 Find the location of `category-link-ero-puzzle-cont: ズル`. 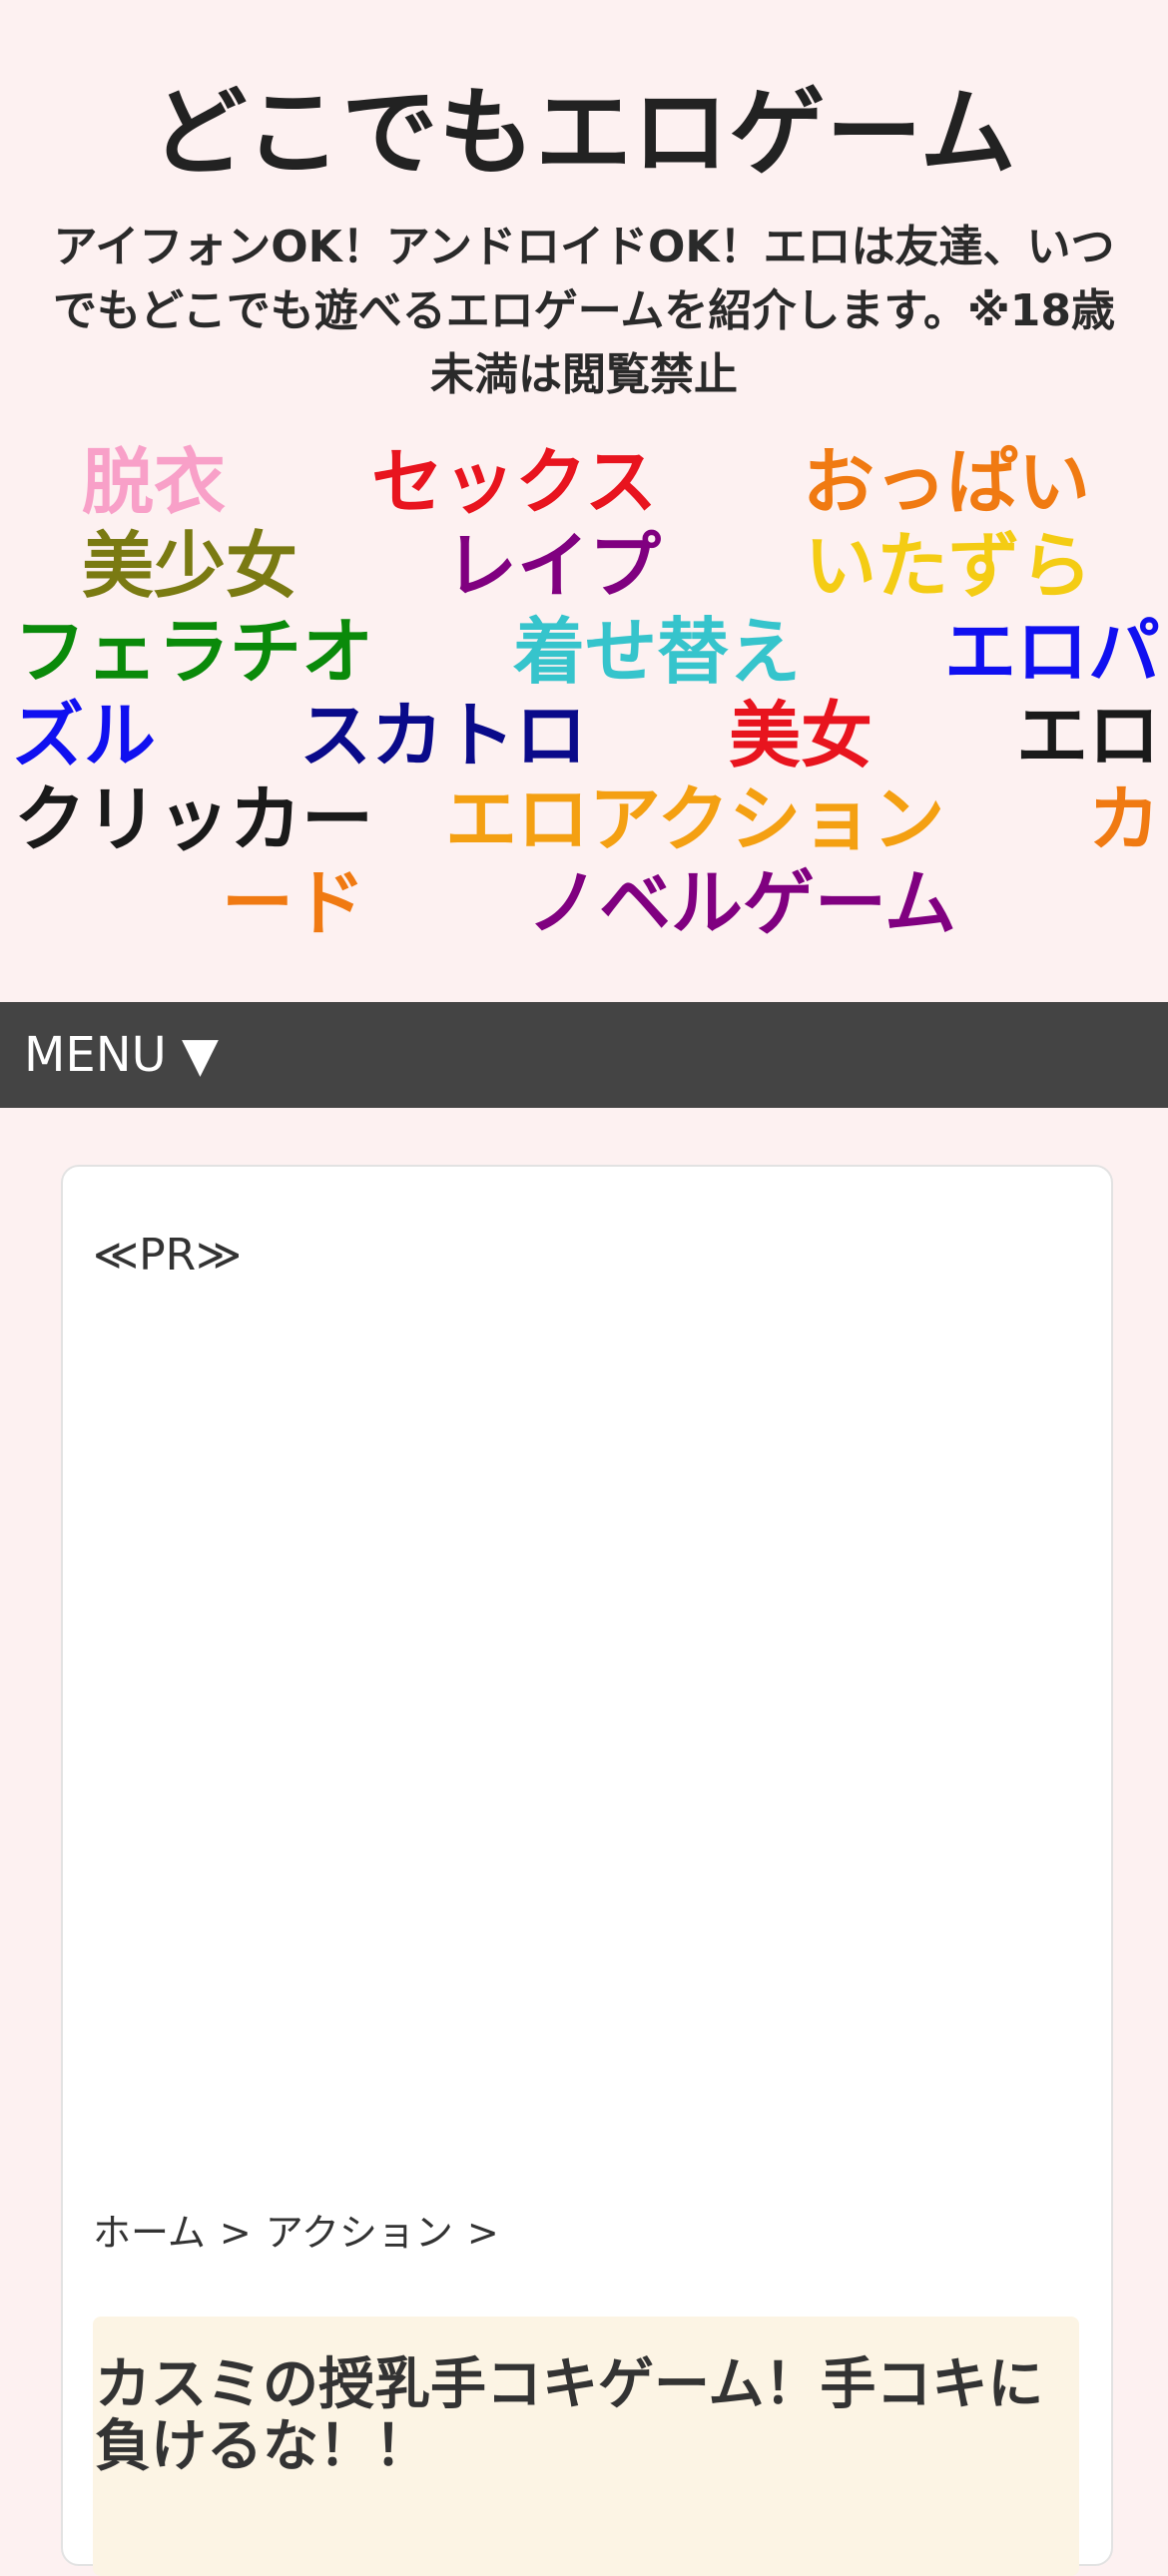

category-link-ero-puzzle-cont: ズル is located at coordinates (84, 735).